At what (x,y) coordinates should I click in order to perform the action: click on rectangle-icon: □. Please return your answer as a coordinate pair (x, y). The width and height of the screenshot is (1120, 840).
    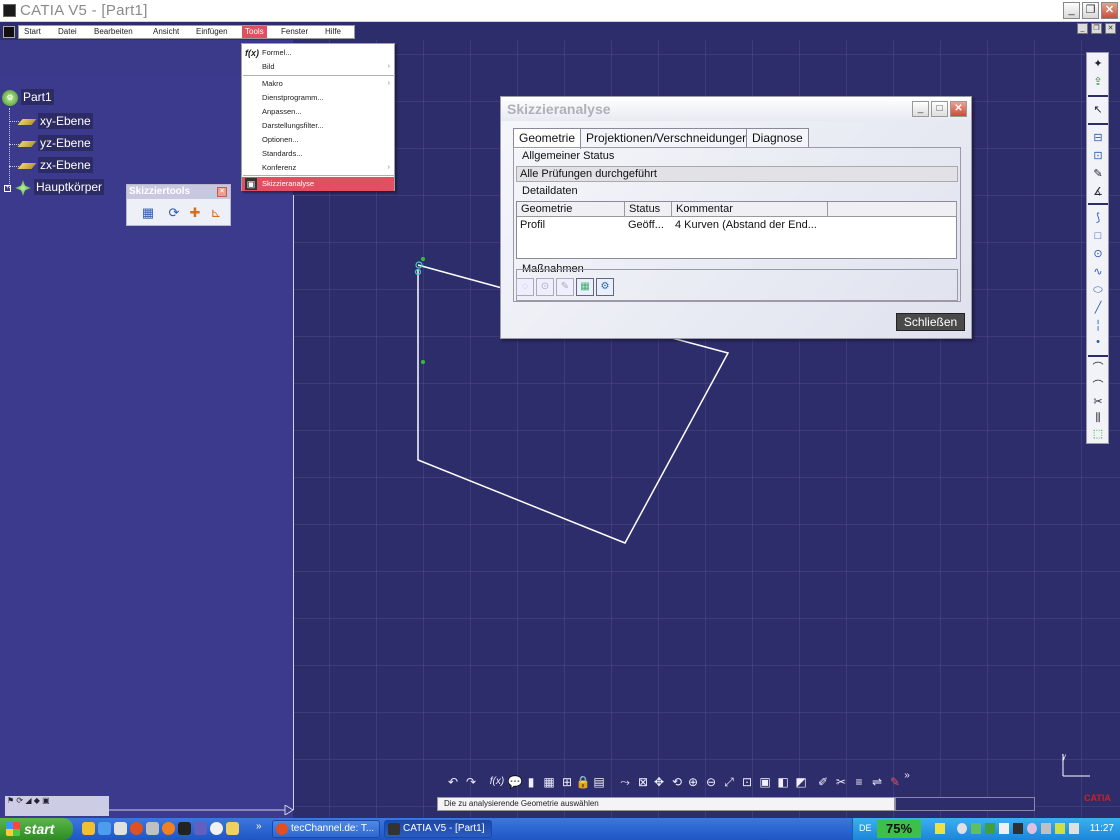
    Looking at the image, I should click on (1098, 236).